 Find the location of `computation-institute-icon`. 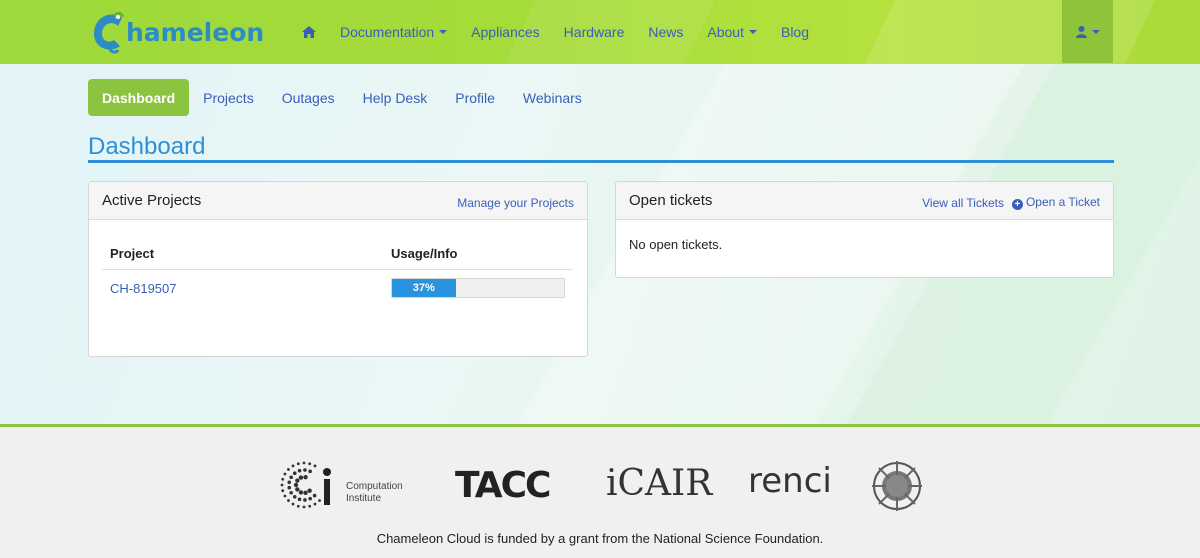

computation-institute-icon is located at coordinates (305, 485).